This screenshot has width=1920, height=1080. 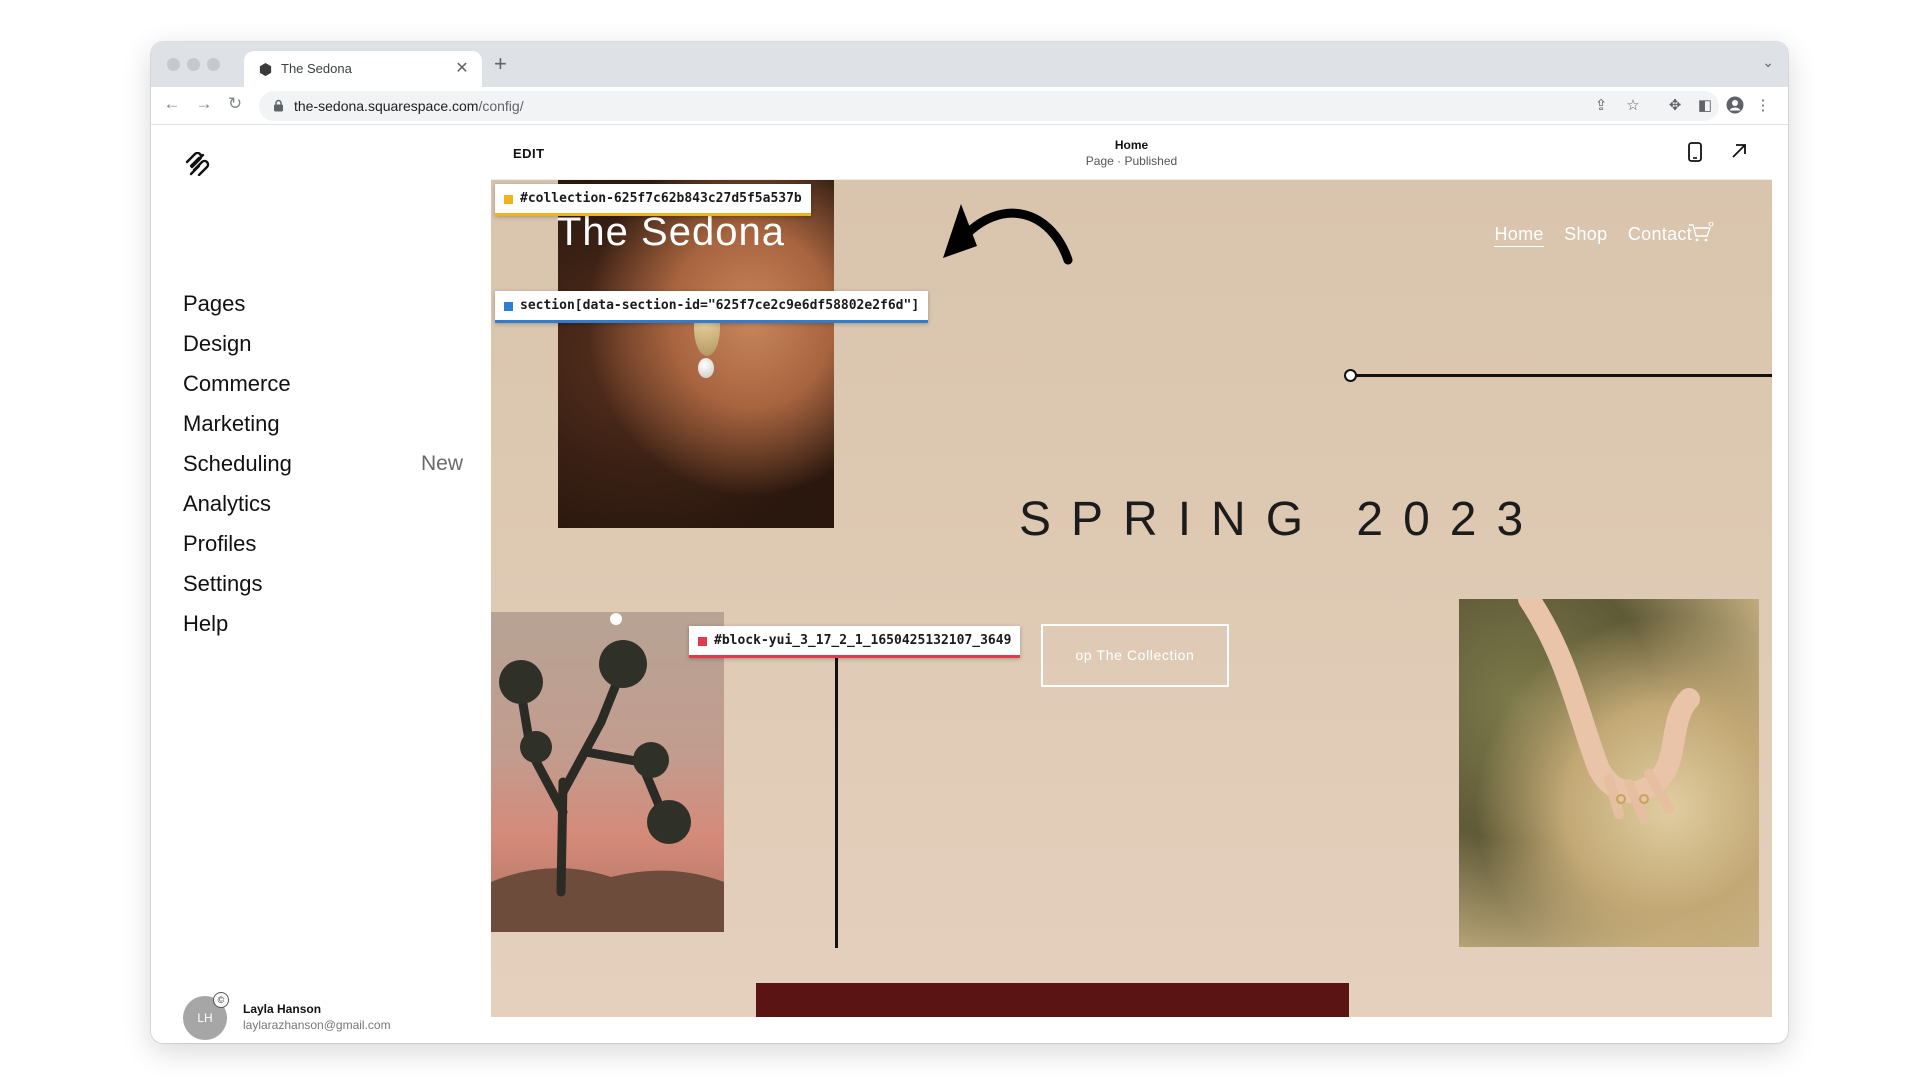 I want to click on lock-icon, so click(x=278, y=105).